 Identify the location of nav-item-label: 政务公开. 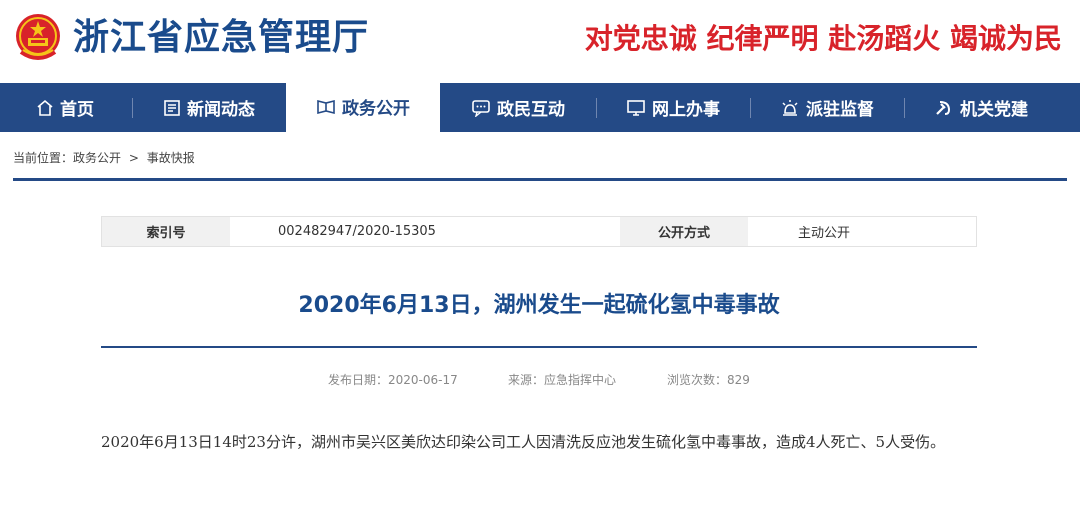
(376, 109).